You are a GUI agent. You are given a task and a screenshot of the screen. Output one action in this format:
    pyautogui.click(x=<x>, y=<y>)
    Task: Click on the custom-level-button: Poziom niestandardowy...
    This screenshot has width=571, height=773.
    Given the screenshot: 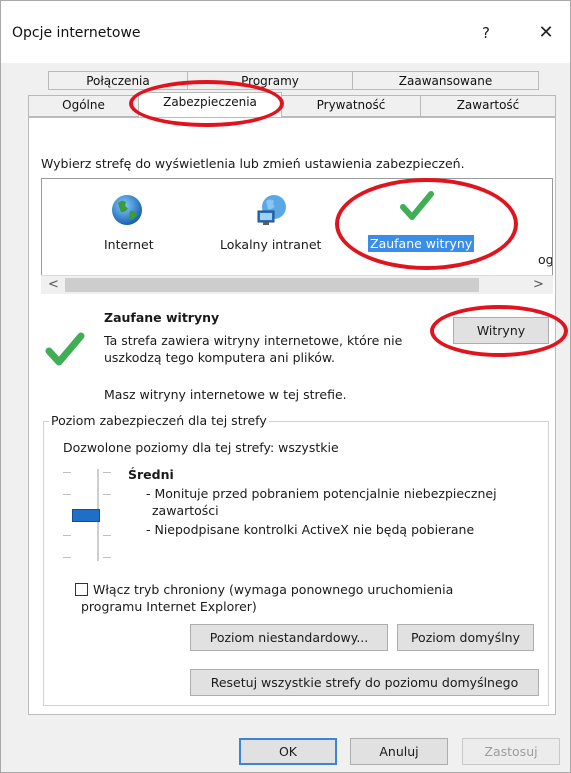 What is the action you would take?
    pyautogui.click(x=289, y=637)
    